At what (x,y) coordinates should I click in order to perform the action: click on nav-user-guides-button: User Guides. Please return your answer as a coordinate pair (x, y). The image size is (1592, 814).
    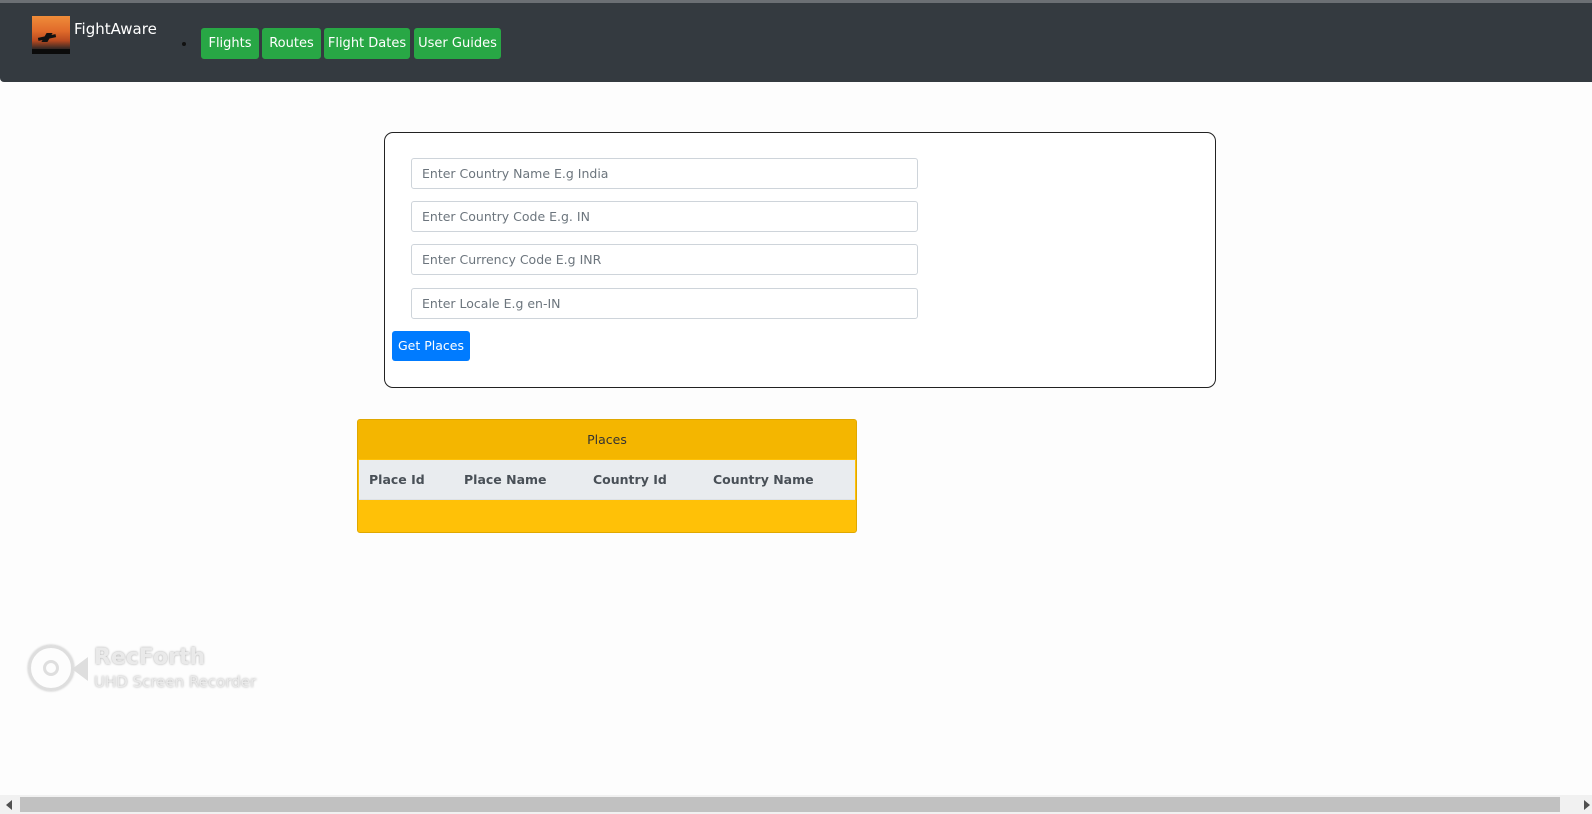
    Looking at the image, I should click on (457, 43).